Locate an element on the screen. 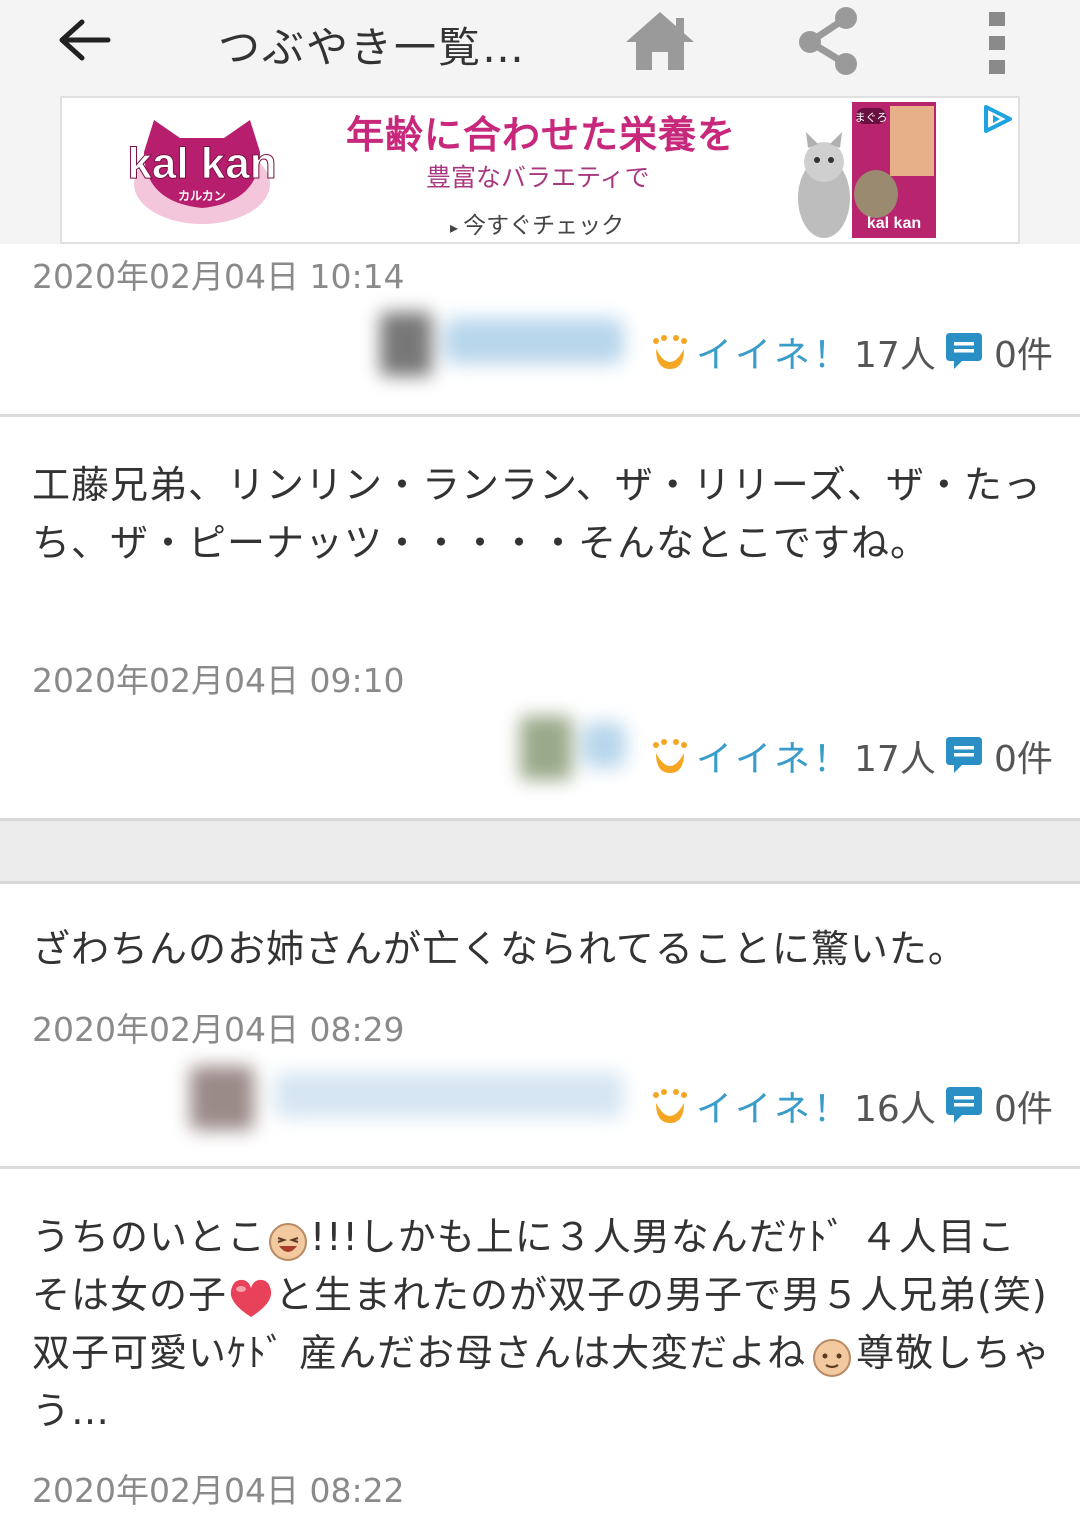 This screenshot has width=1080, height=1530. post-timestamp: 2020年02月04日 08:29 is located at coordinates (218, 1029).